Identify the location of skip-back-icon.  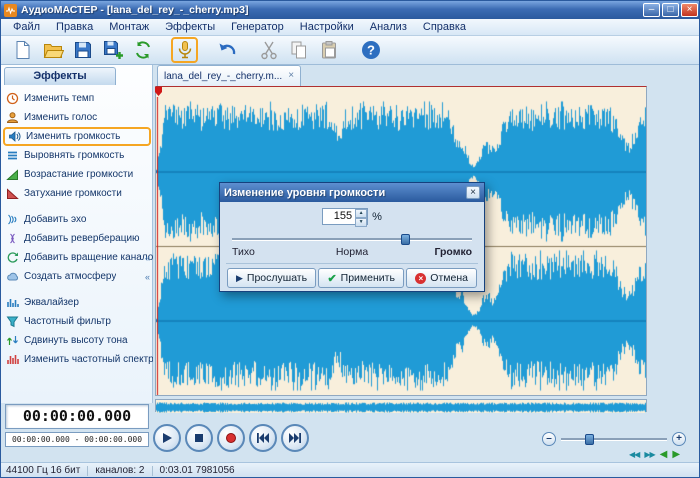
(263, 438).